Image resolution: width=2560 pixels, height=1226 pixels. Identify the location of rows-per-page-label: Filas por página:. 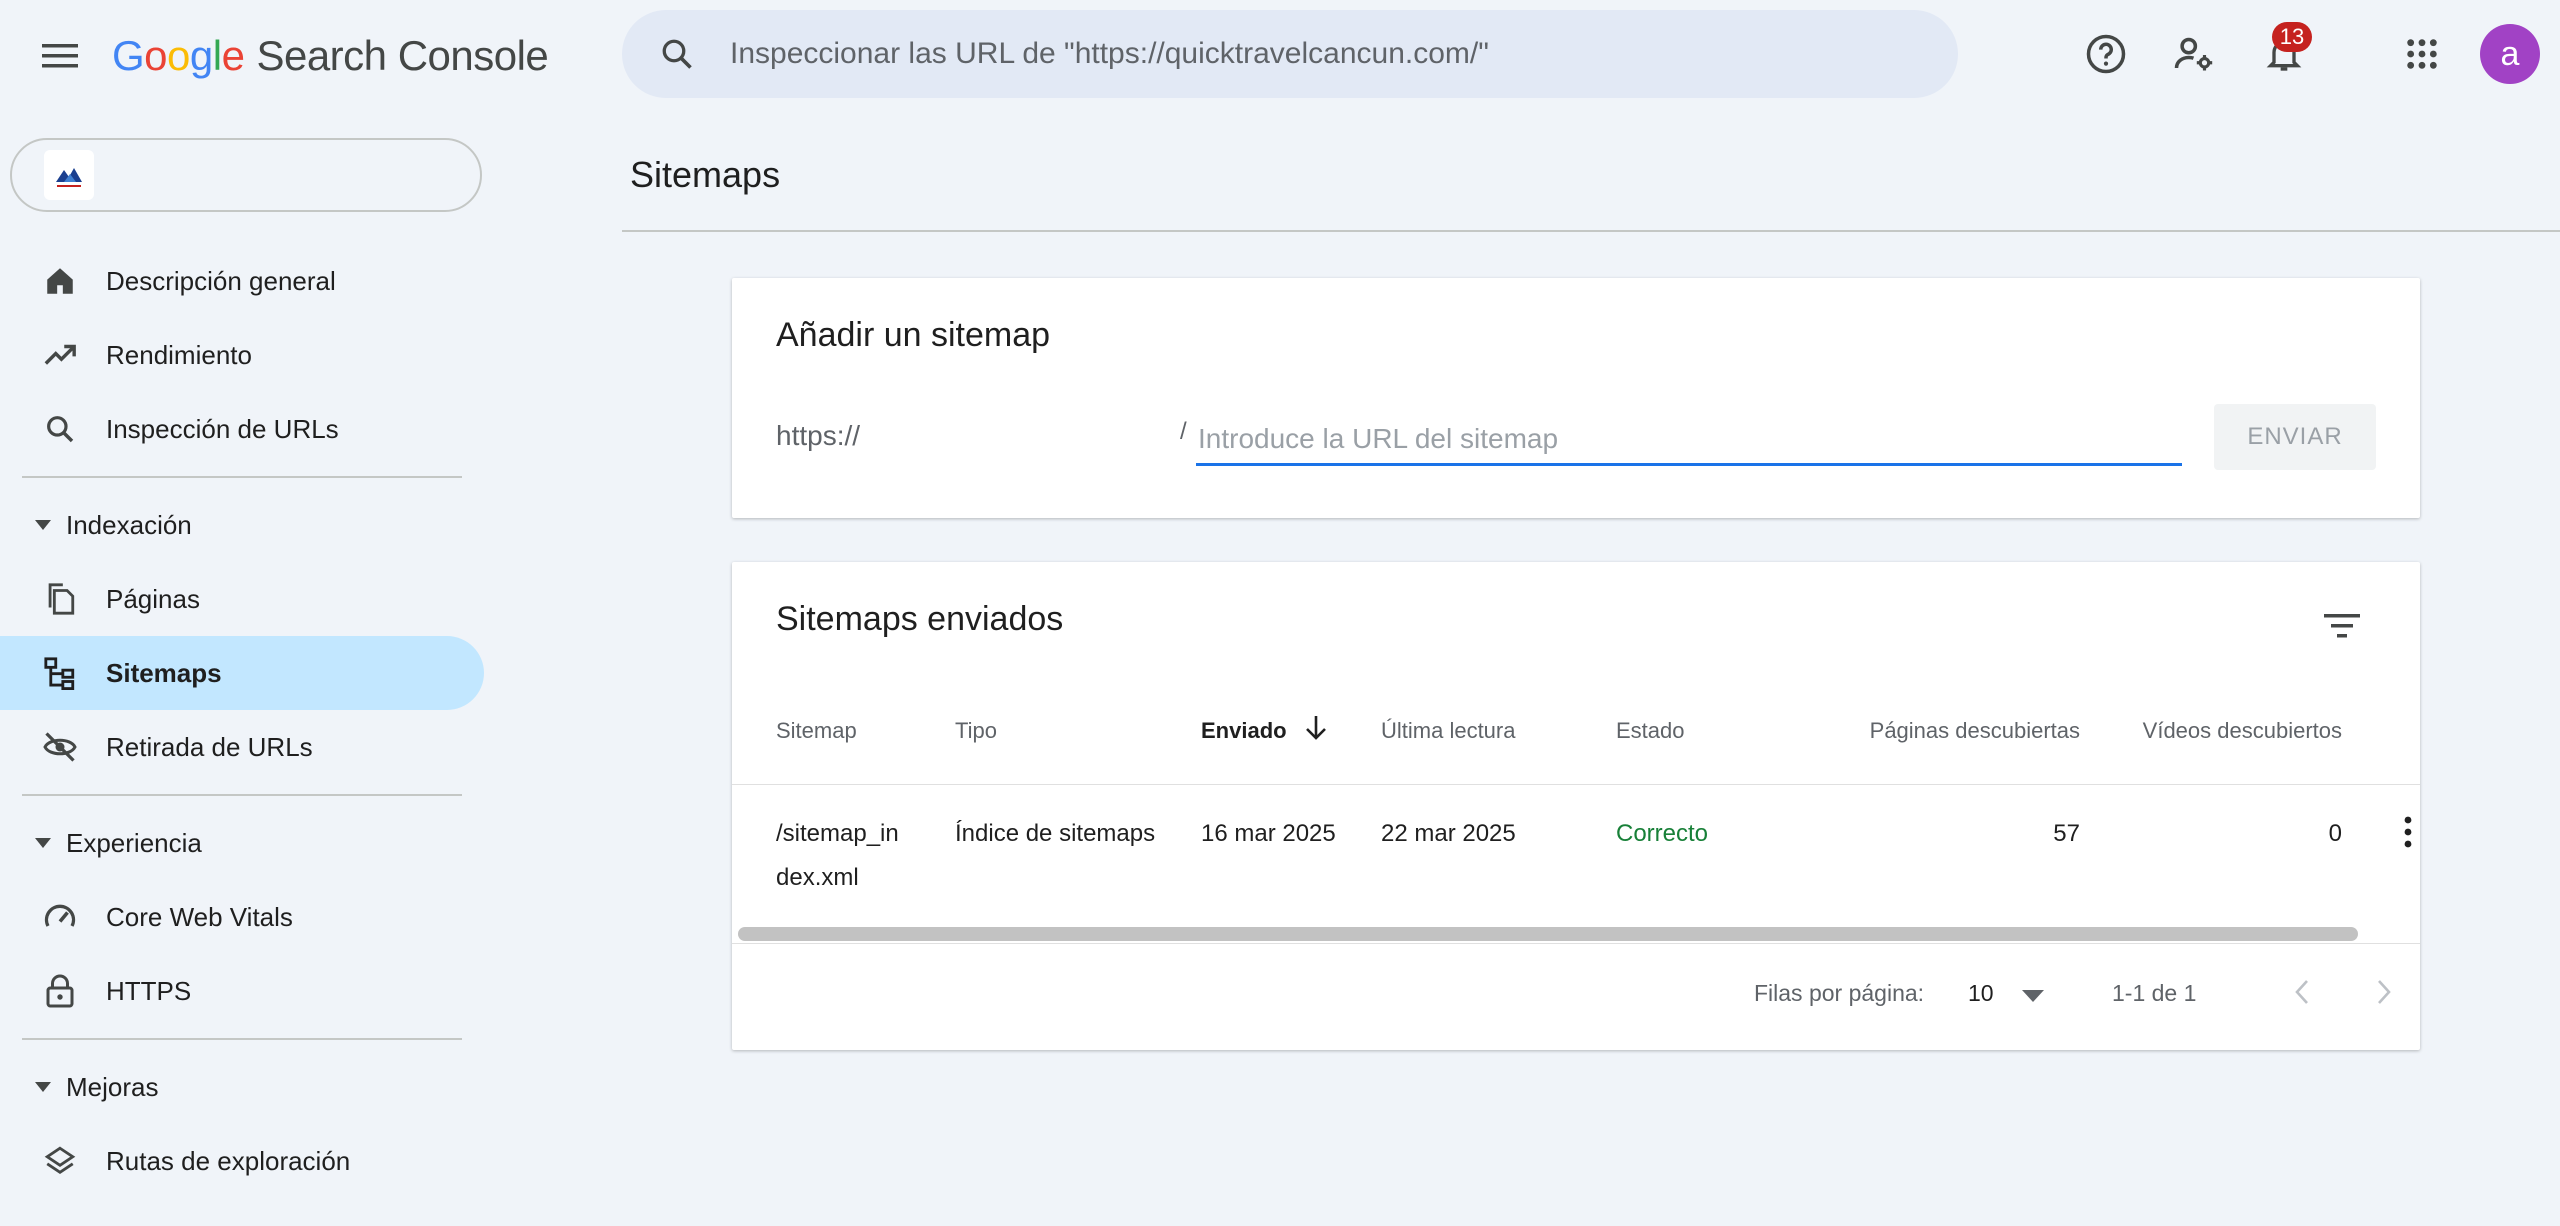
(1839, 993).